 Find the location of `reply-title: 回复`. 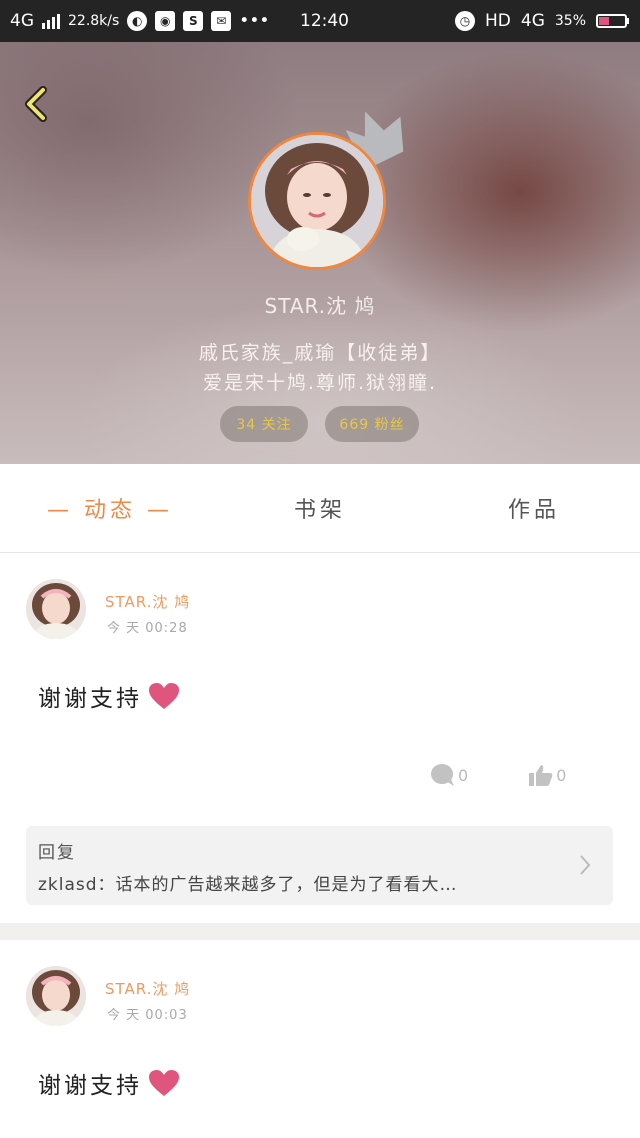

reply-title: 回复 is located at coordinates (57, 853).